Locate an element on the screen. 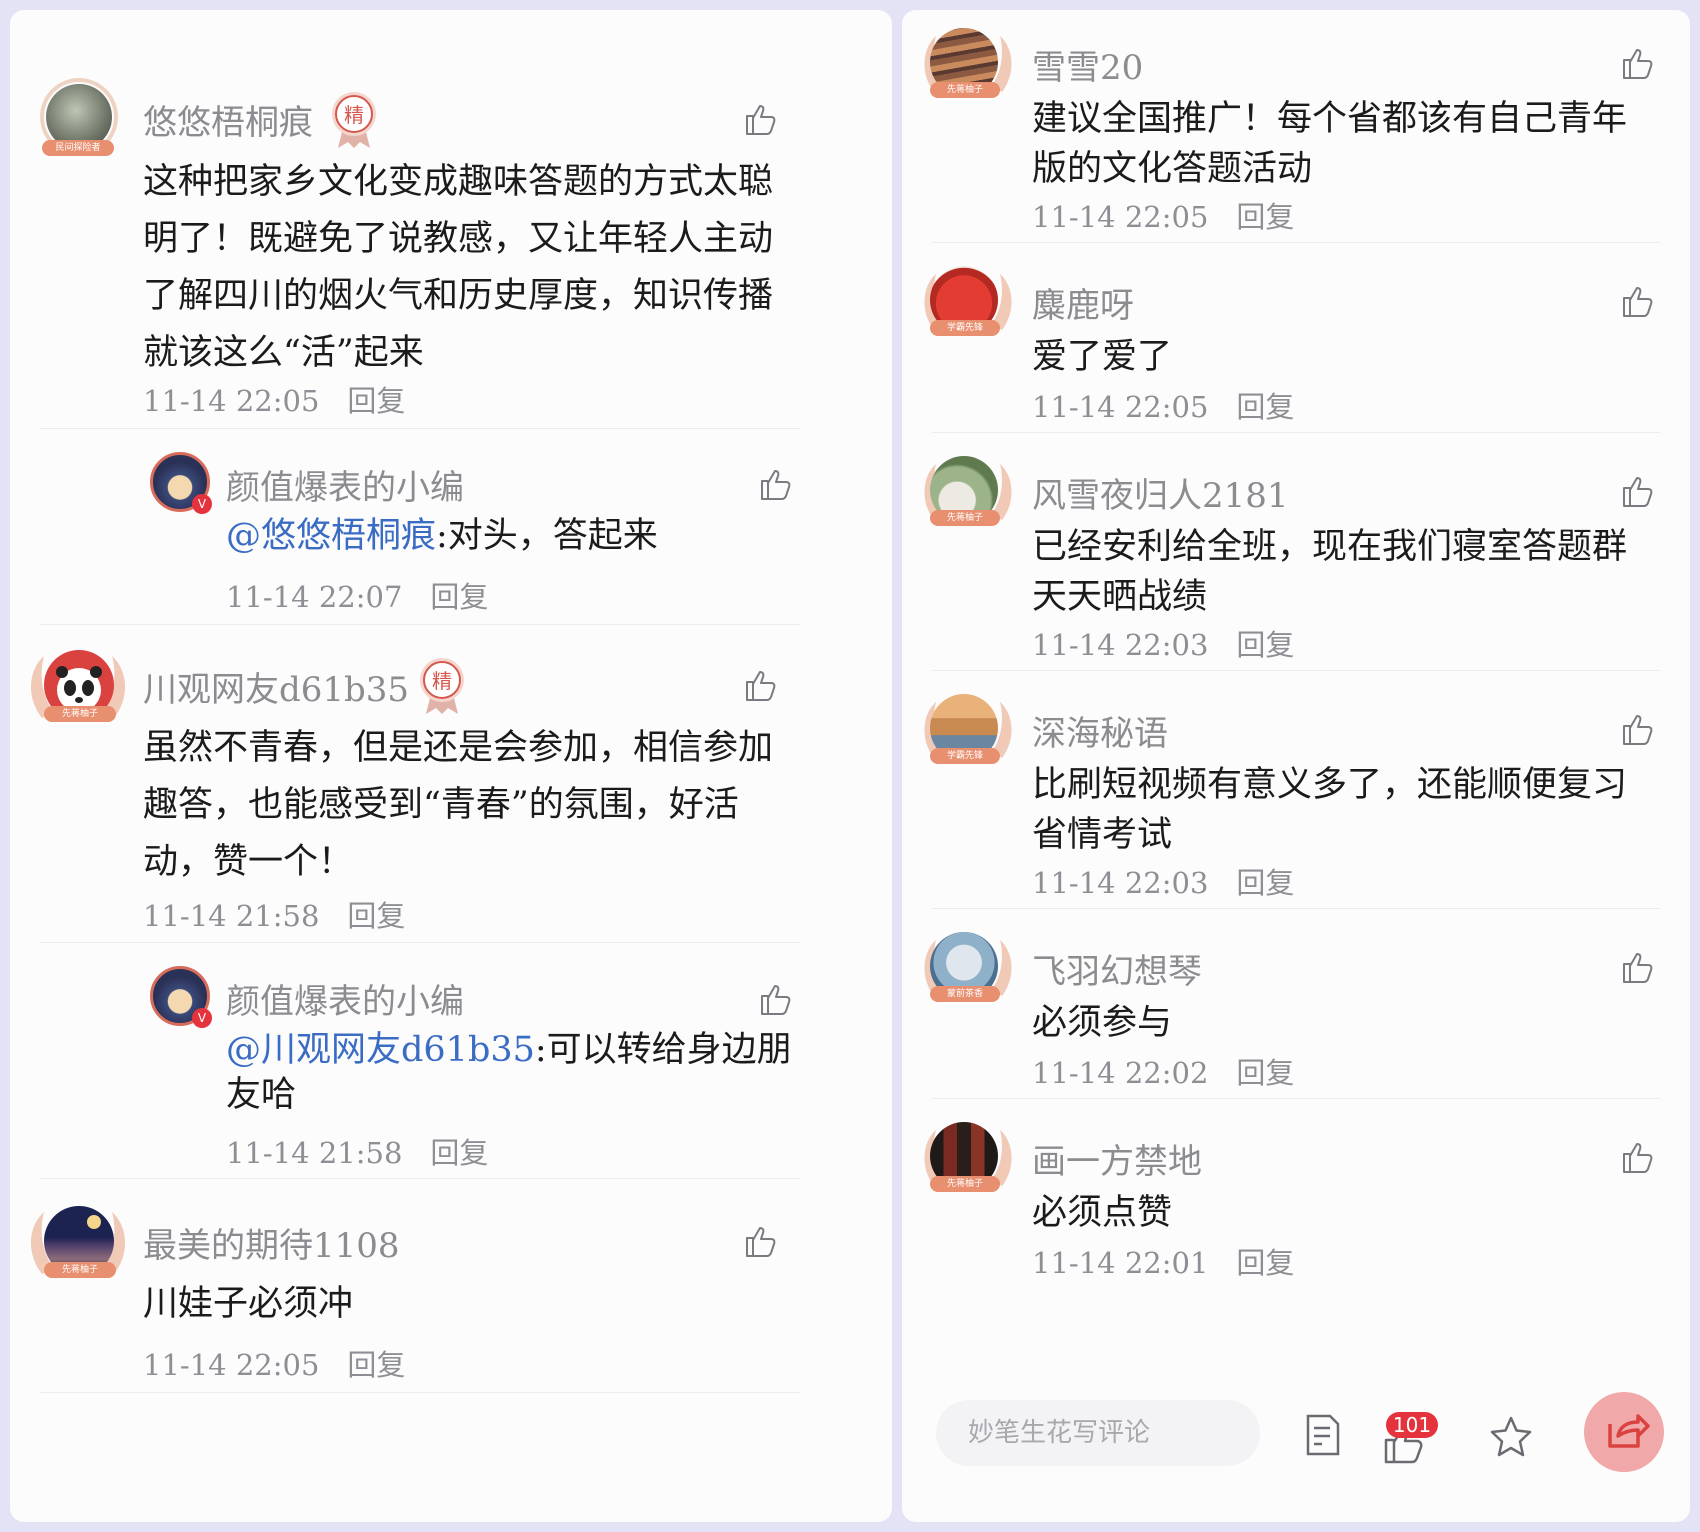 The image size is (1700, 1532). document-certificate-icon is located at coordinates (1323, 1435).